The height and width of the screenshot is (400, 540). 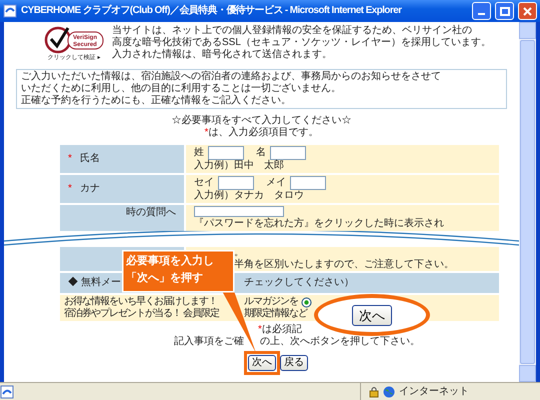 What do you see at coordinates (151, 213) in the screenshot?
I see `field-label: 時の質問へ` at bounding box center [151, 213].